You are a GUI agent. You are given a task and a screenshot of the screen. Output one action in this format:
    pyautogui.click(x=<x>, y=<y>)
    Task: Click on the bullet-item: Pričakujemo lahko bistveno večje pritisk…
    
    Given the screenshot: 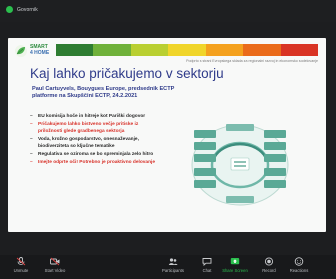 What is the action you would take?
    pyautogui.click(x=95, y=128)
    